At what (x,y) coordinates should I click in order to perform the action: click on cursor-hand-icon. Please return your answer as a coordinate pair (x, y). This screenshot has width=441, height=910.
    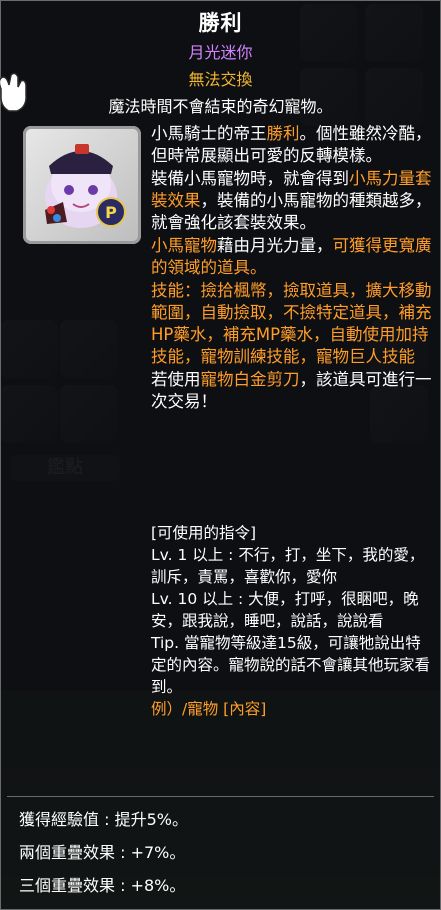
    Looking at the image, I should click on (13, 92).